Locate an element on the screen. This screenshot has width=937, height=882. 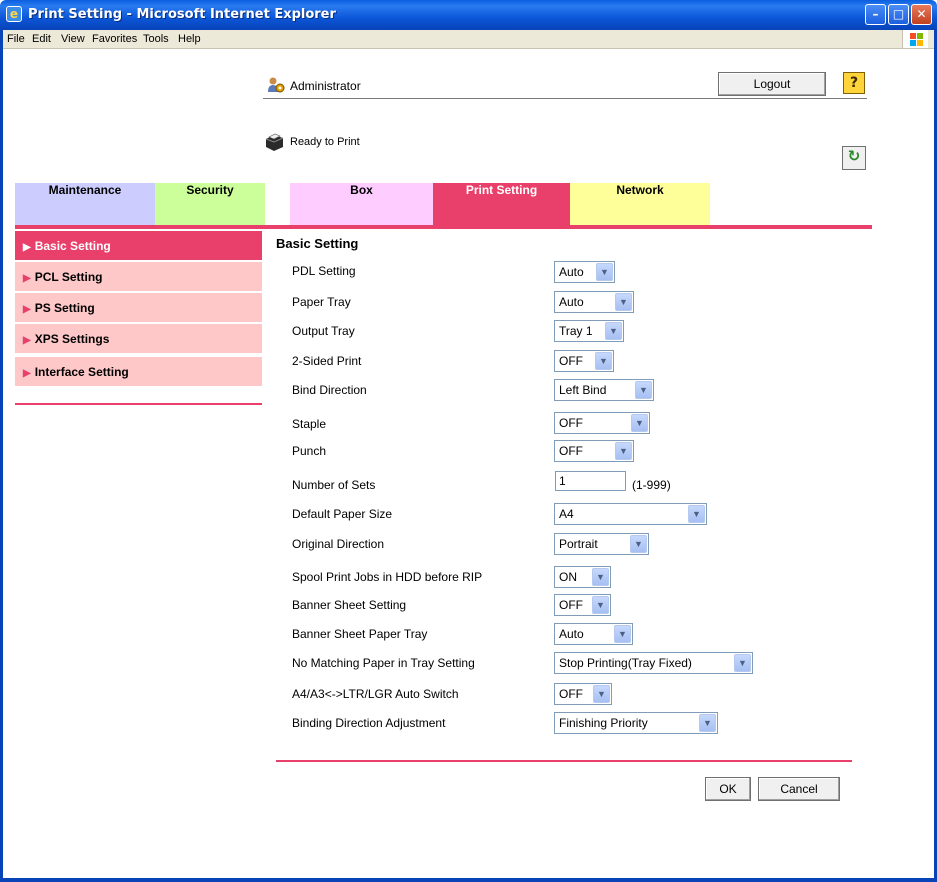
select-value: A4 is located at coordinates (566, 514).